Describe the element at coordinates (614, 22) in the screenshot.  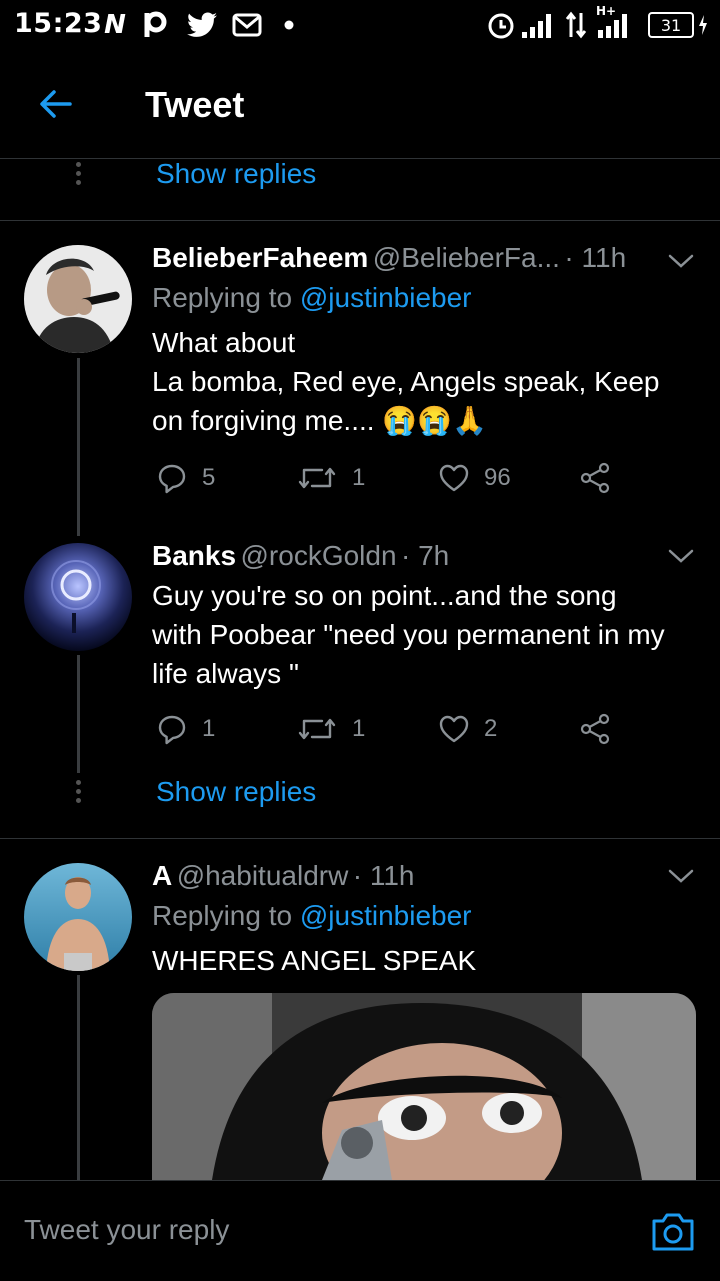
I see `signal-icon-2: H+` at that location.